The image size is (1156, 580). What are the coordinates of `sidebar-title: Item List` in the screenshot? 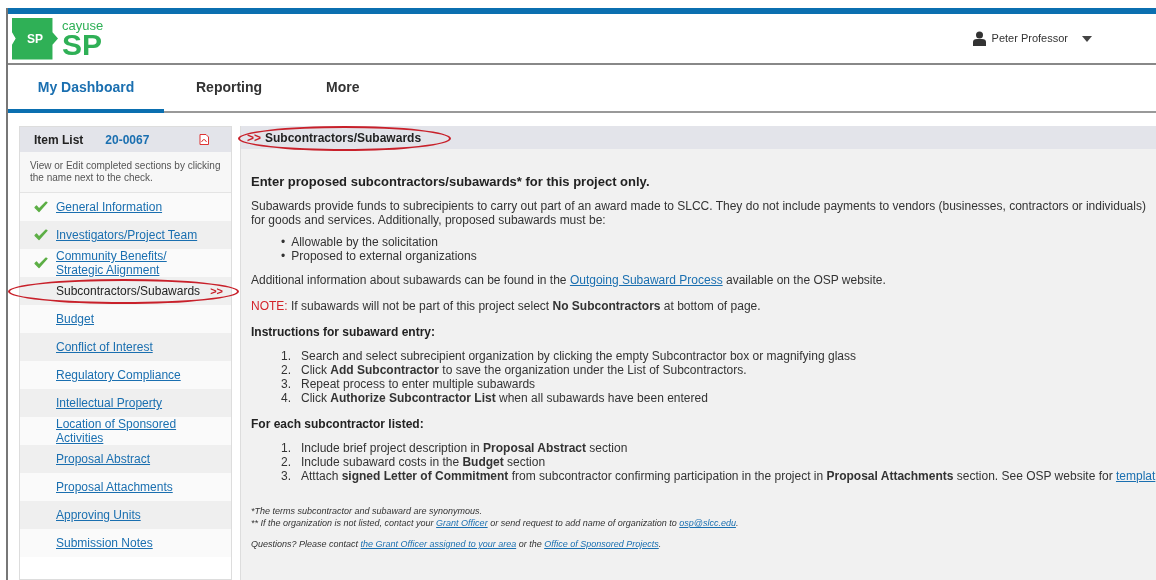 It's located at (59, 140).